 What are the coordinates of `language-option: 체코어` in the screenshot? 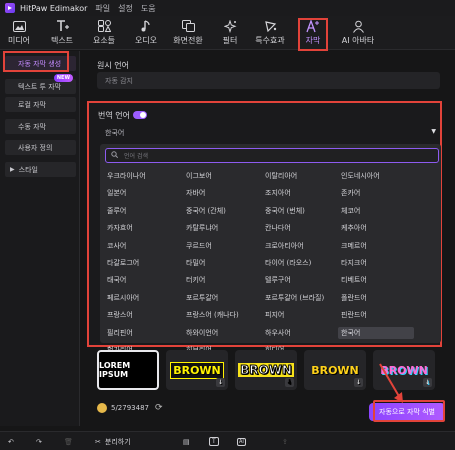 It's located at (349, 211).